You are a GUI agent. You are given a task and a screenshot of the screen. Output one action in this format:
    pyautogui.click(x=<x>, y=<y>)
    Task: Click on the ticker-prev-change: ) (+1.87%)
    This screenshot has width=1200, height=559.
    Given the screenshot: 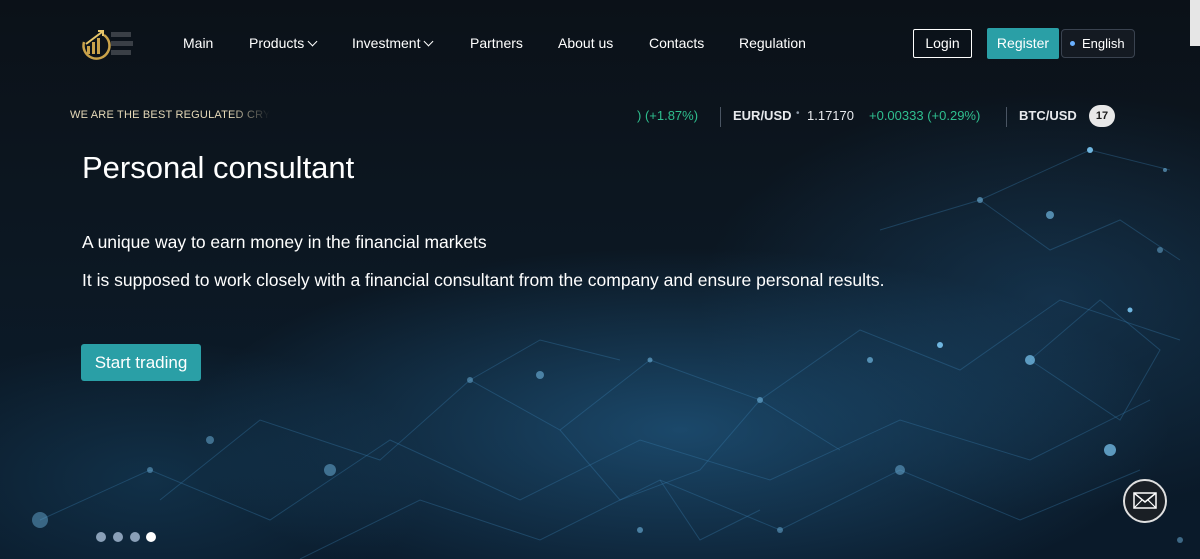 What is the action you would take?
    pyautogui.click(x=668, y=115)
    